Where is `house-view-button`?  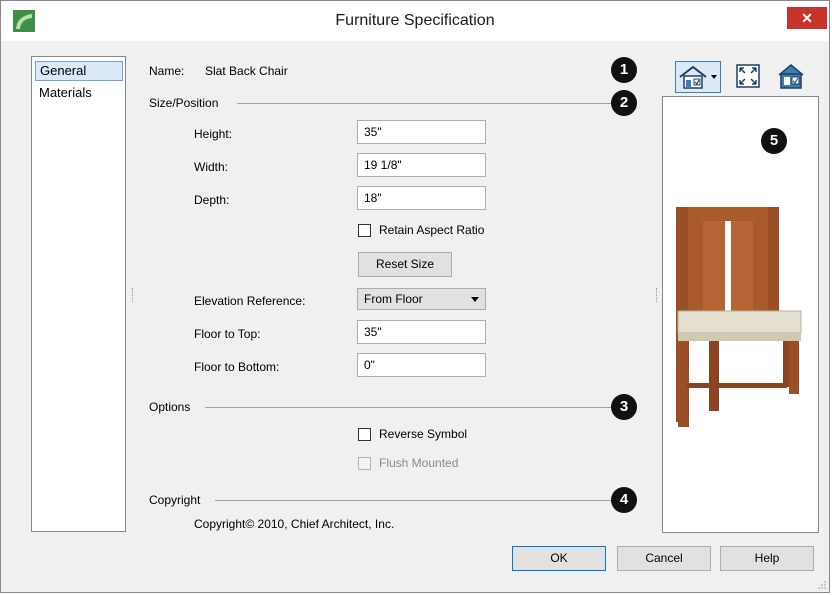
house-view-button is located at coordinates (698, 77).